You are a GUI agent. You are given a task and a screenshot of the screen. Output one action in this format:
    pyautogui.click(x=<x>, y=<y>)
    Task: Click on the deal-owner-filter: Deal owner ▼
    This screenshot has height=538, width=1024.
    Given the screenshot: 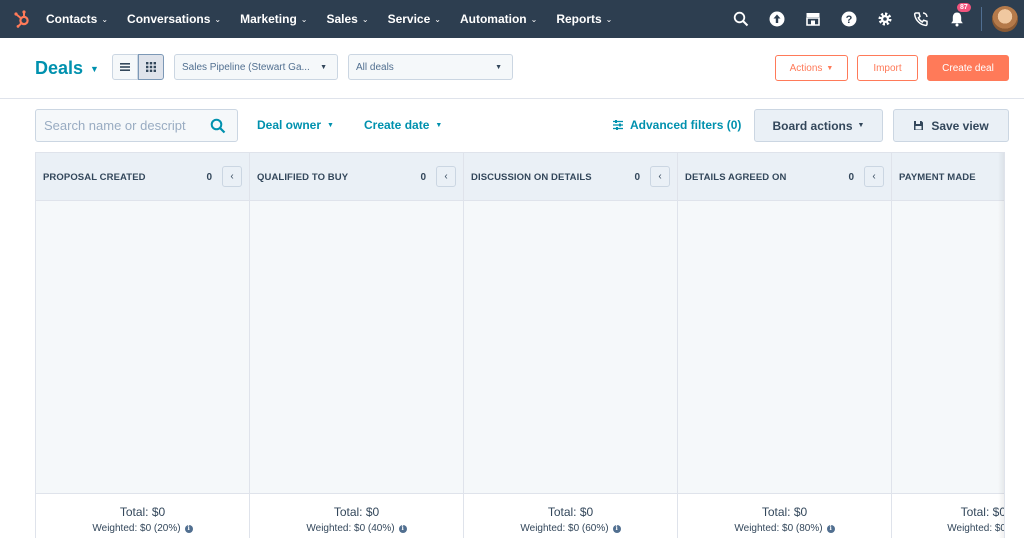 What is the action you would take?
    pyautogui.click(x=295, y=125)
    